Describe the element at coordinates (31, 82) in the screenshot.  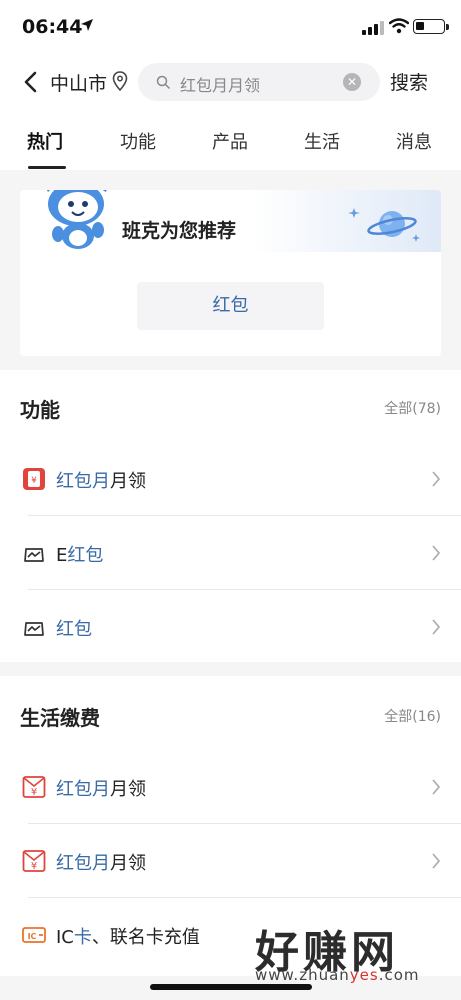
I see `back-arrow-icon` at that location.